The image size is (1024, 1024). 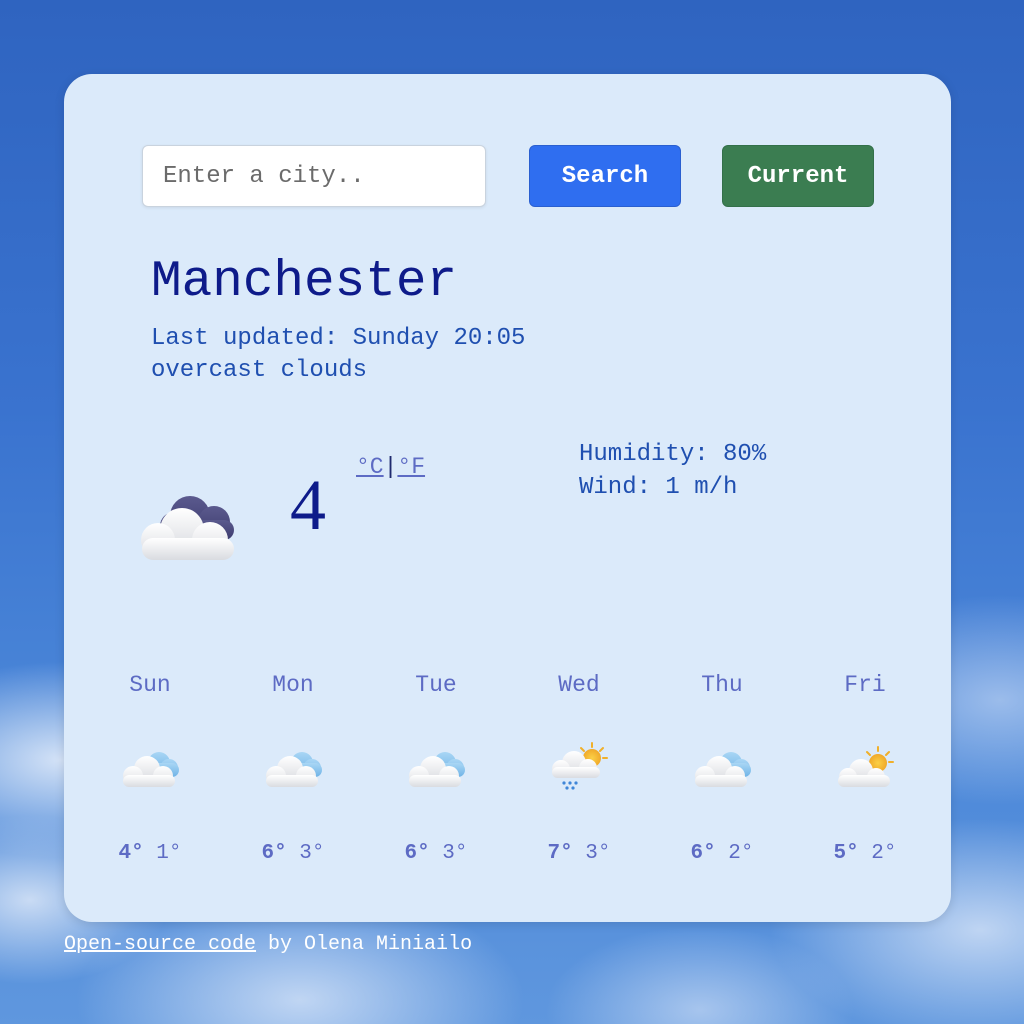 I want to click on search-button: Search, so click(x=605, y=176).